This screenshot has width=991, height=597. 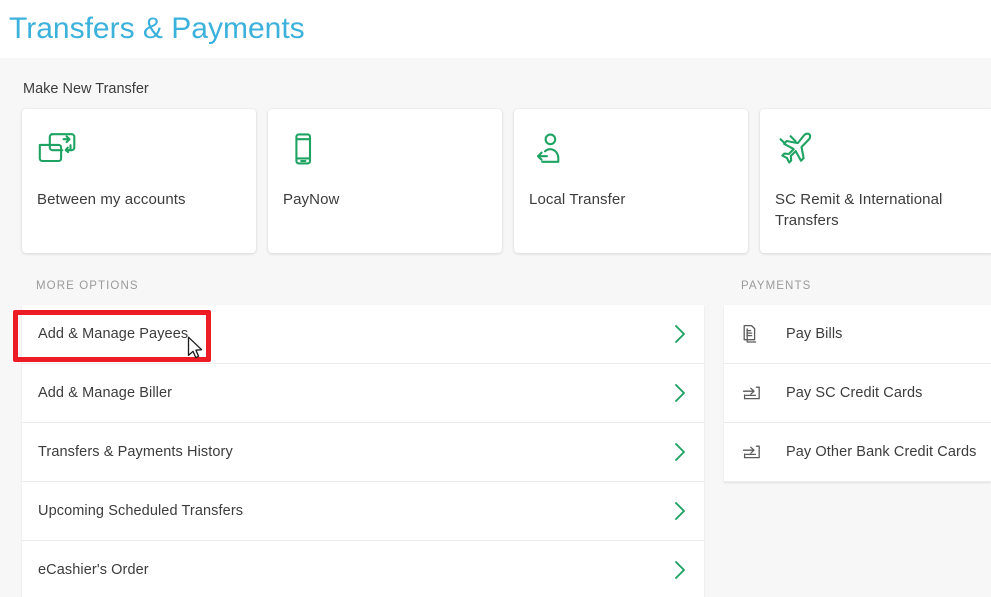 What do you see at coordinates (854, 393) in the screenshot?
I see `row-label: Pay SC Credit Cards` at bounding box center [854, 393].